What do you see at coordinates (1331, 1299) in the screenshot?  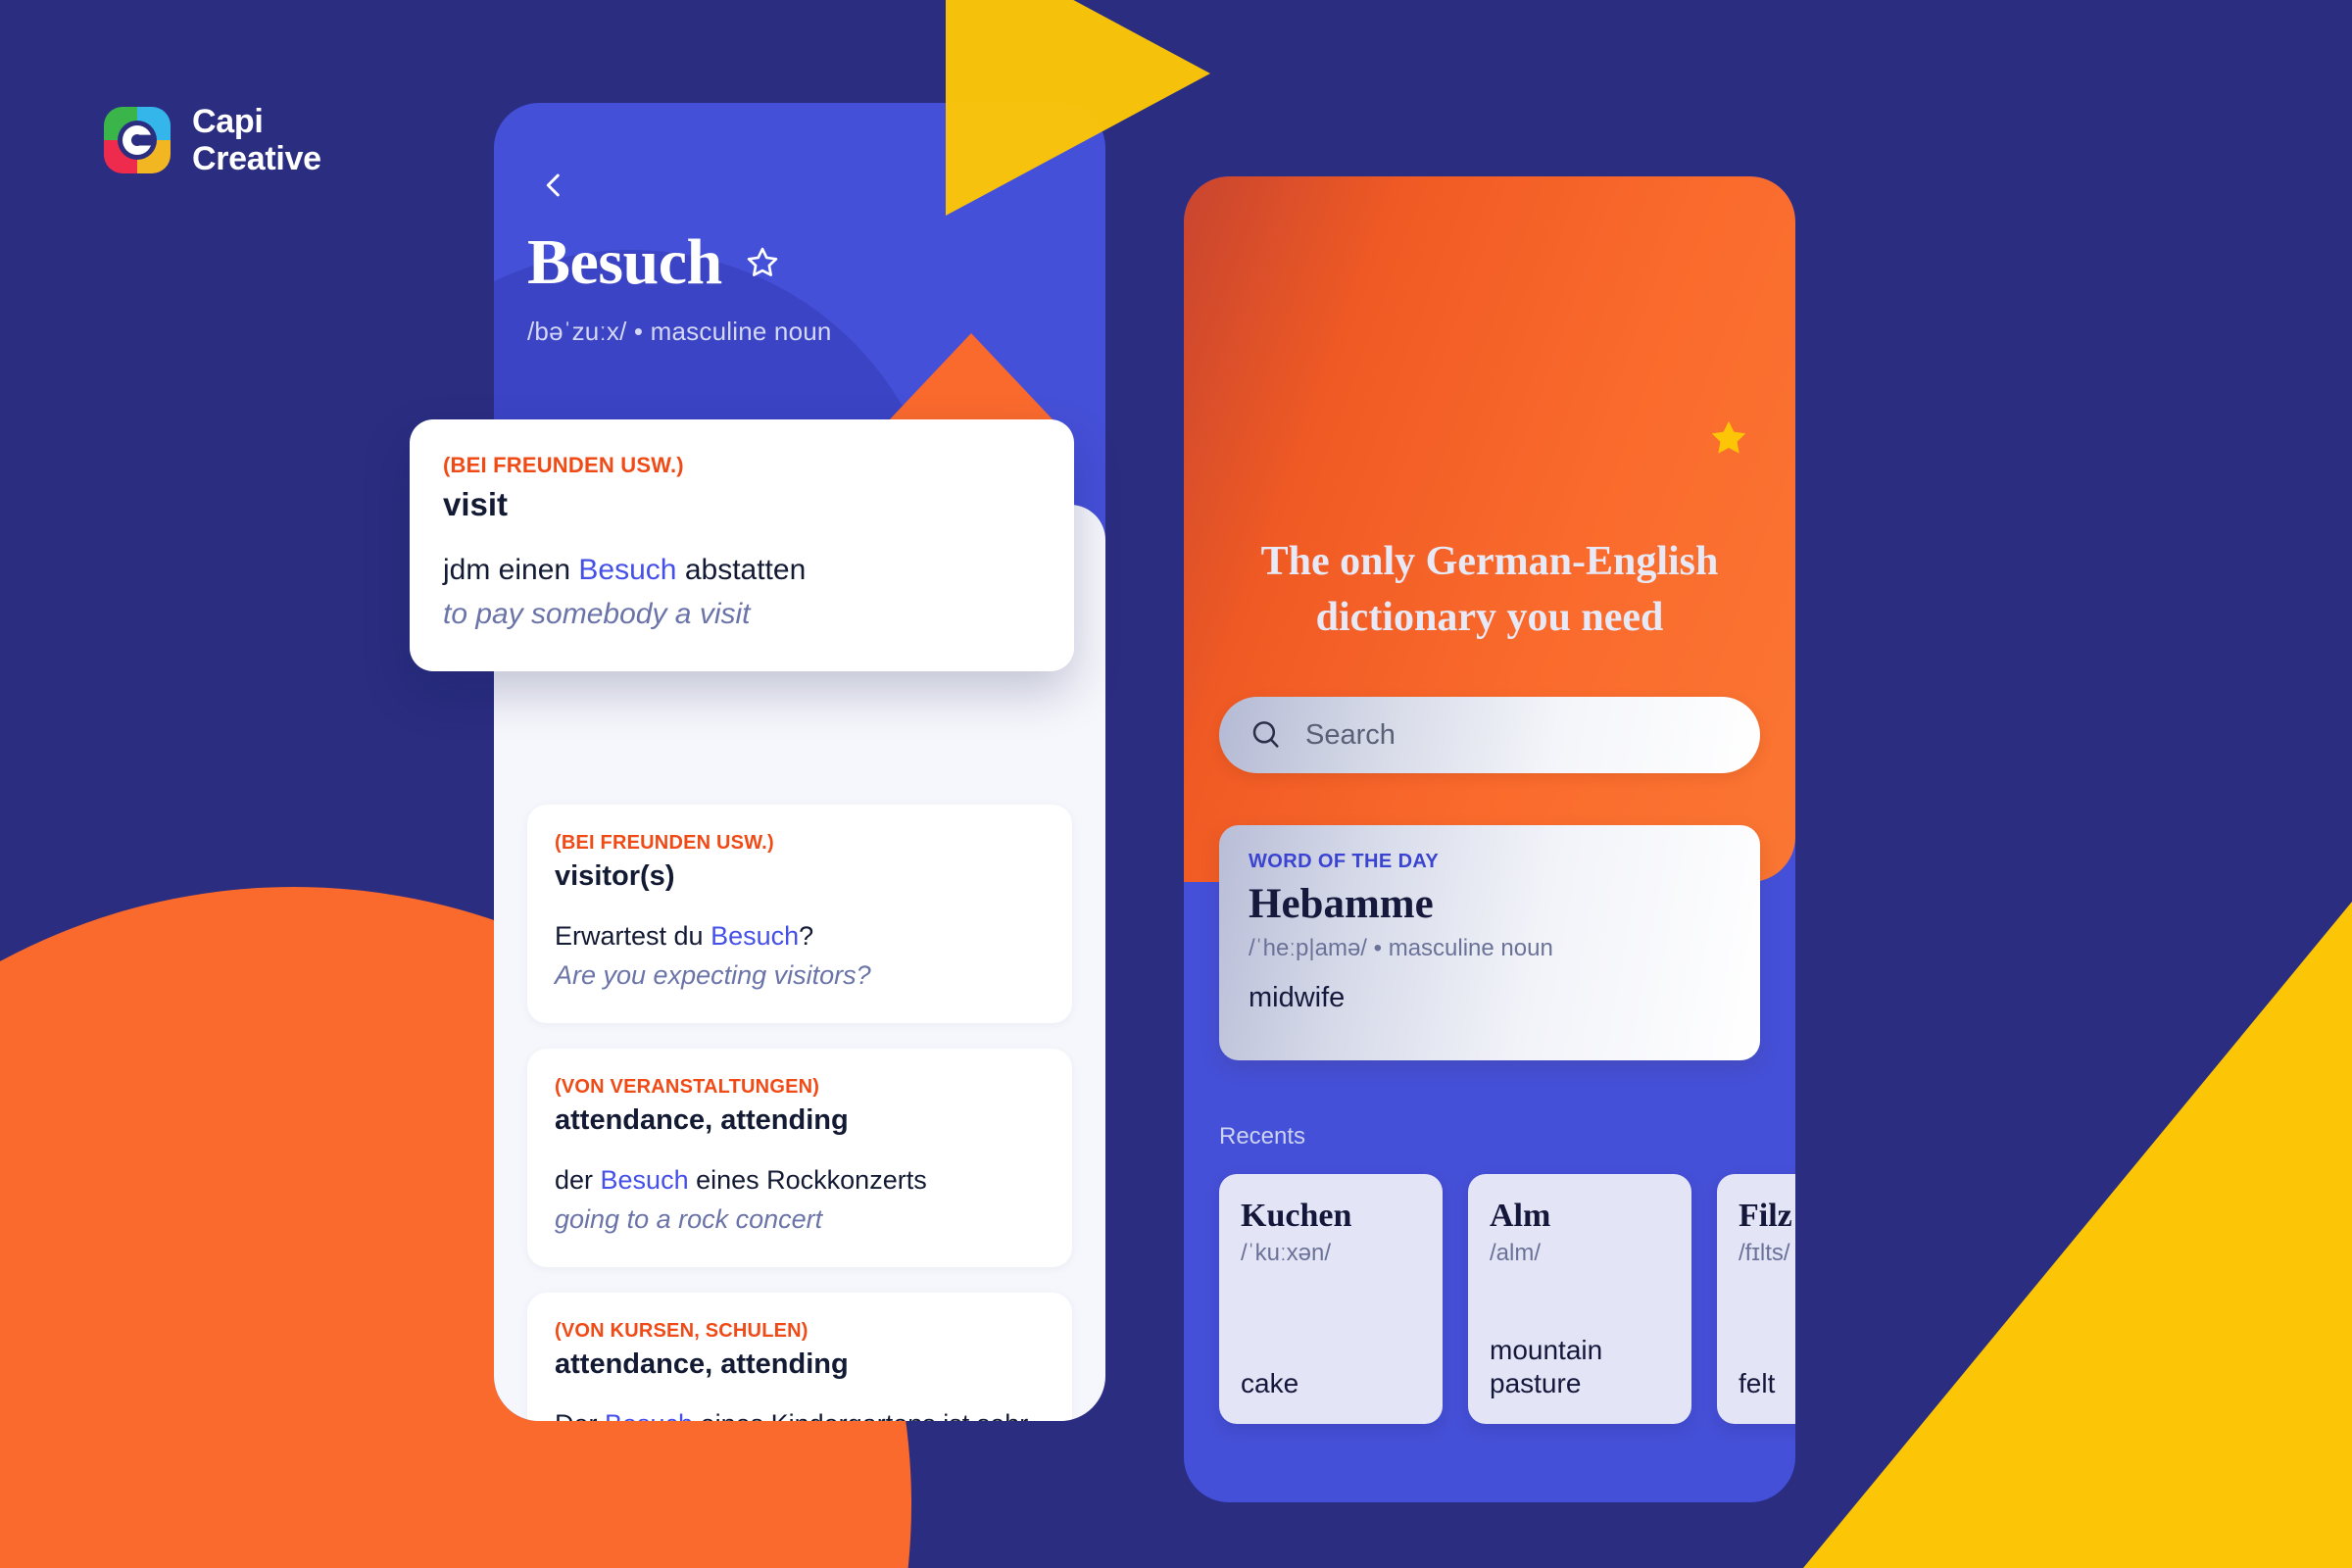 I see `list-item: Kuchen /ˈkuːxən/ cake` at bounding box center [1331, 1299].